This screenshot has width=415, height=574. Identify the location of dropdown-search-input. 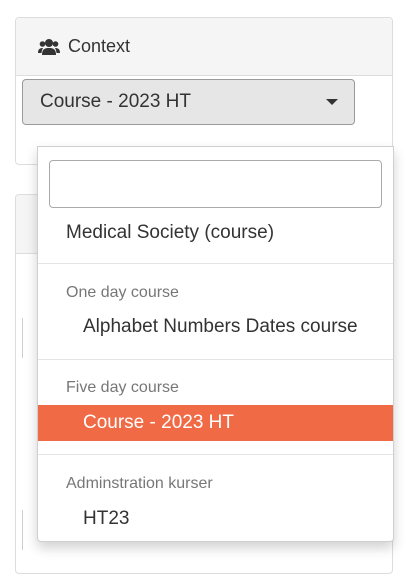
(215, 184).